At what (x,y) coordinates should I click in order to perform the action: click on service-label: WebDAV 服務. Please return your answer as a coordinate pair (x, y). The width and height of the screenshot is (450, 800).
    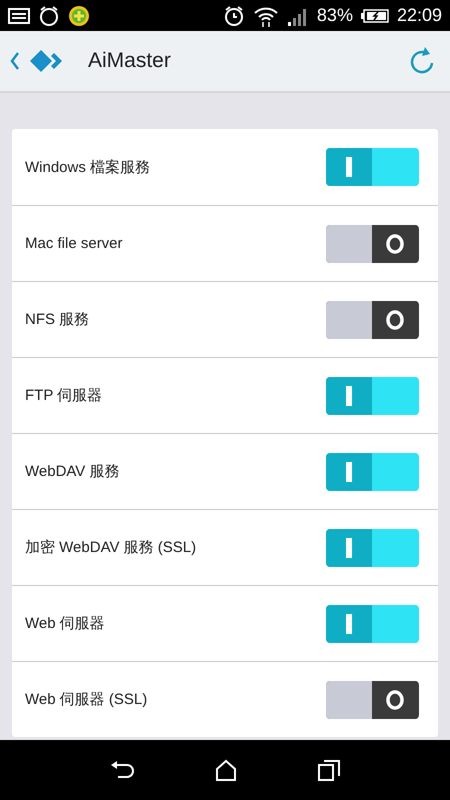
    Looking at the image, I should click on (72, 471).